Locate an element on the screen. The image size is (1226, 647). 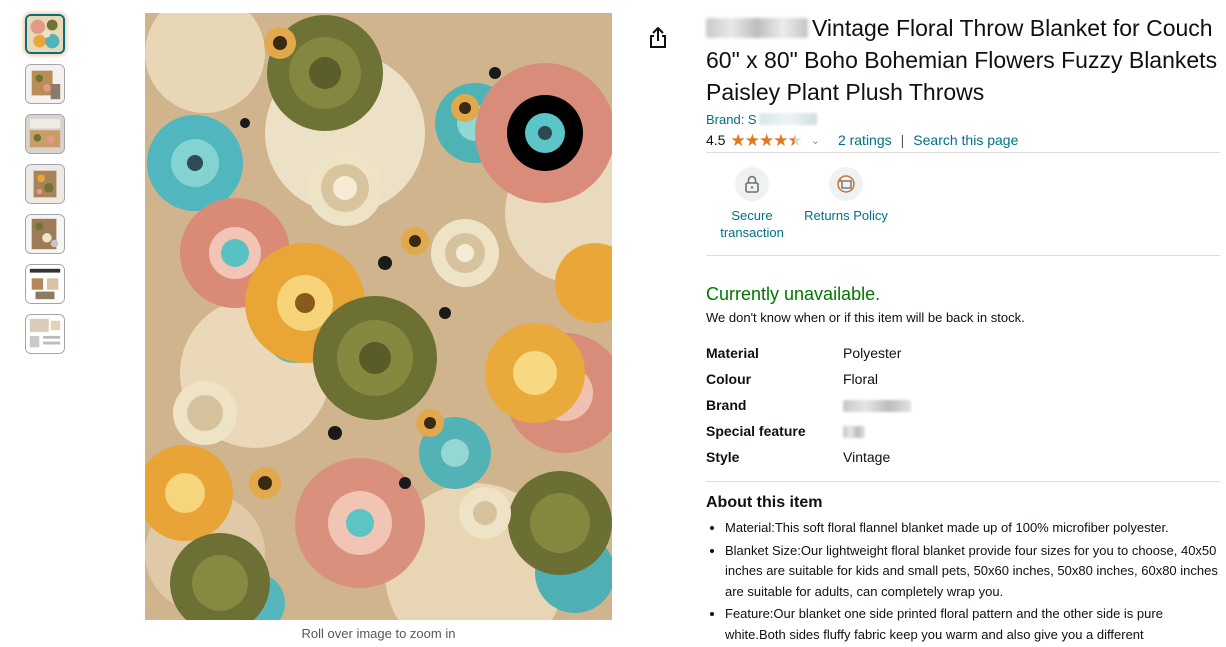
half-star-icon: ★ is located at coordinates (794, 140).